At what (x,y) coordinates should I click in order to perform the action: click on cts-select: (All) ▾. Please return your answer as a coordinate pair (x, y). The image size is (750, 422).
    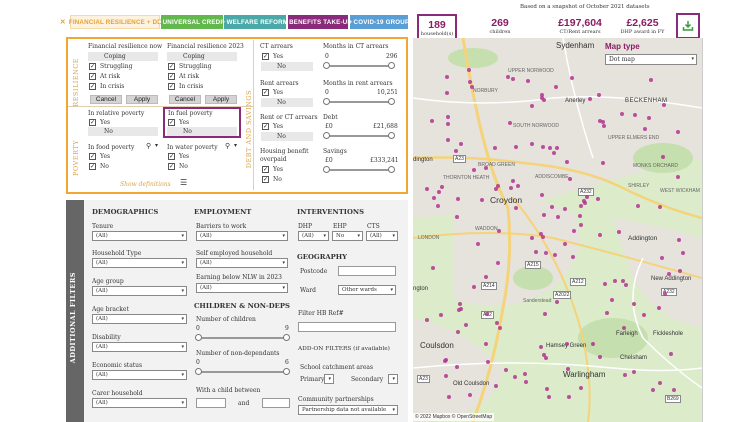
    Looking at the image, I should click on (382, 236).